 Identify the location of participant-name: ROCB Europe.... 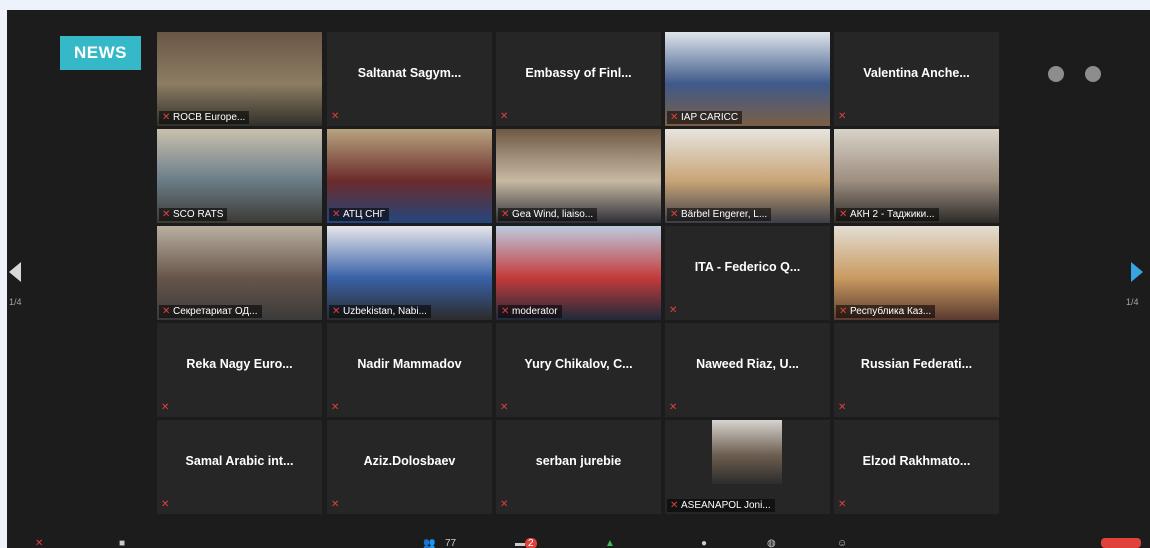
(209, 117).